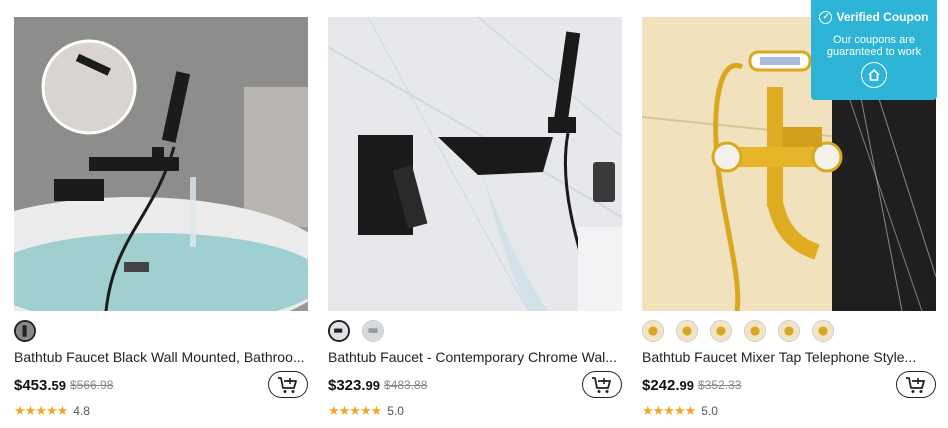 The height and width of the screenshot is (428, 948). I want to click on check-circle-icon: ✓, so click(826, 17).